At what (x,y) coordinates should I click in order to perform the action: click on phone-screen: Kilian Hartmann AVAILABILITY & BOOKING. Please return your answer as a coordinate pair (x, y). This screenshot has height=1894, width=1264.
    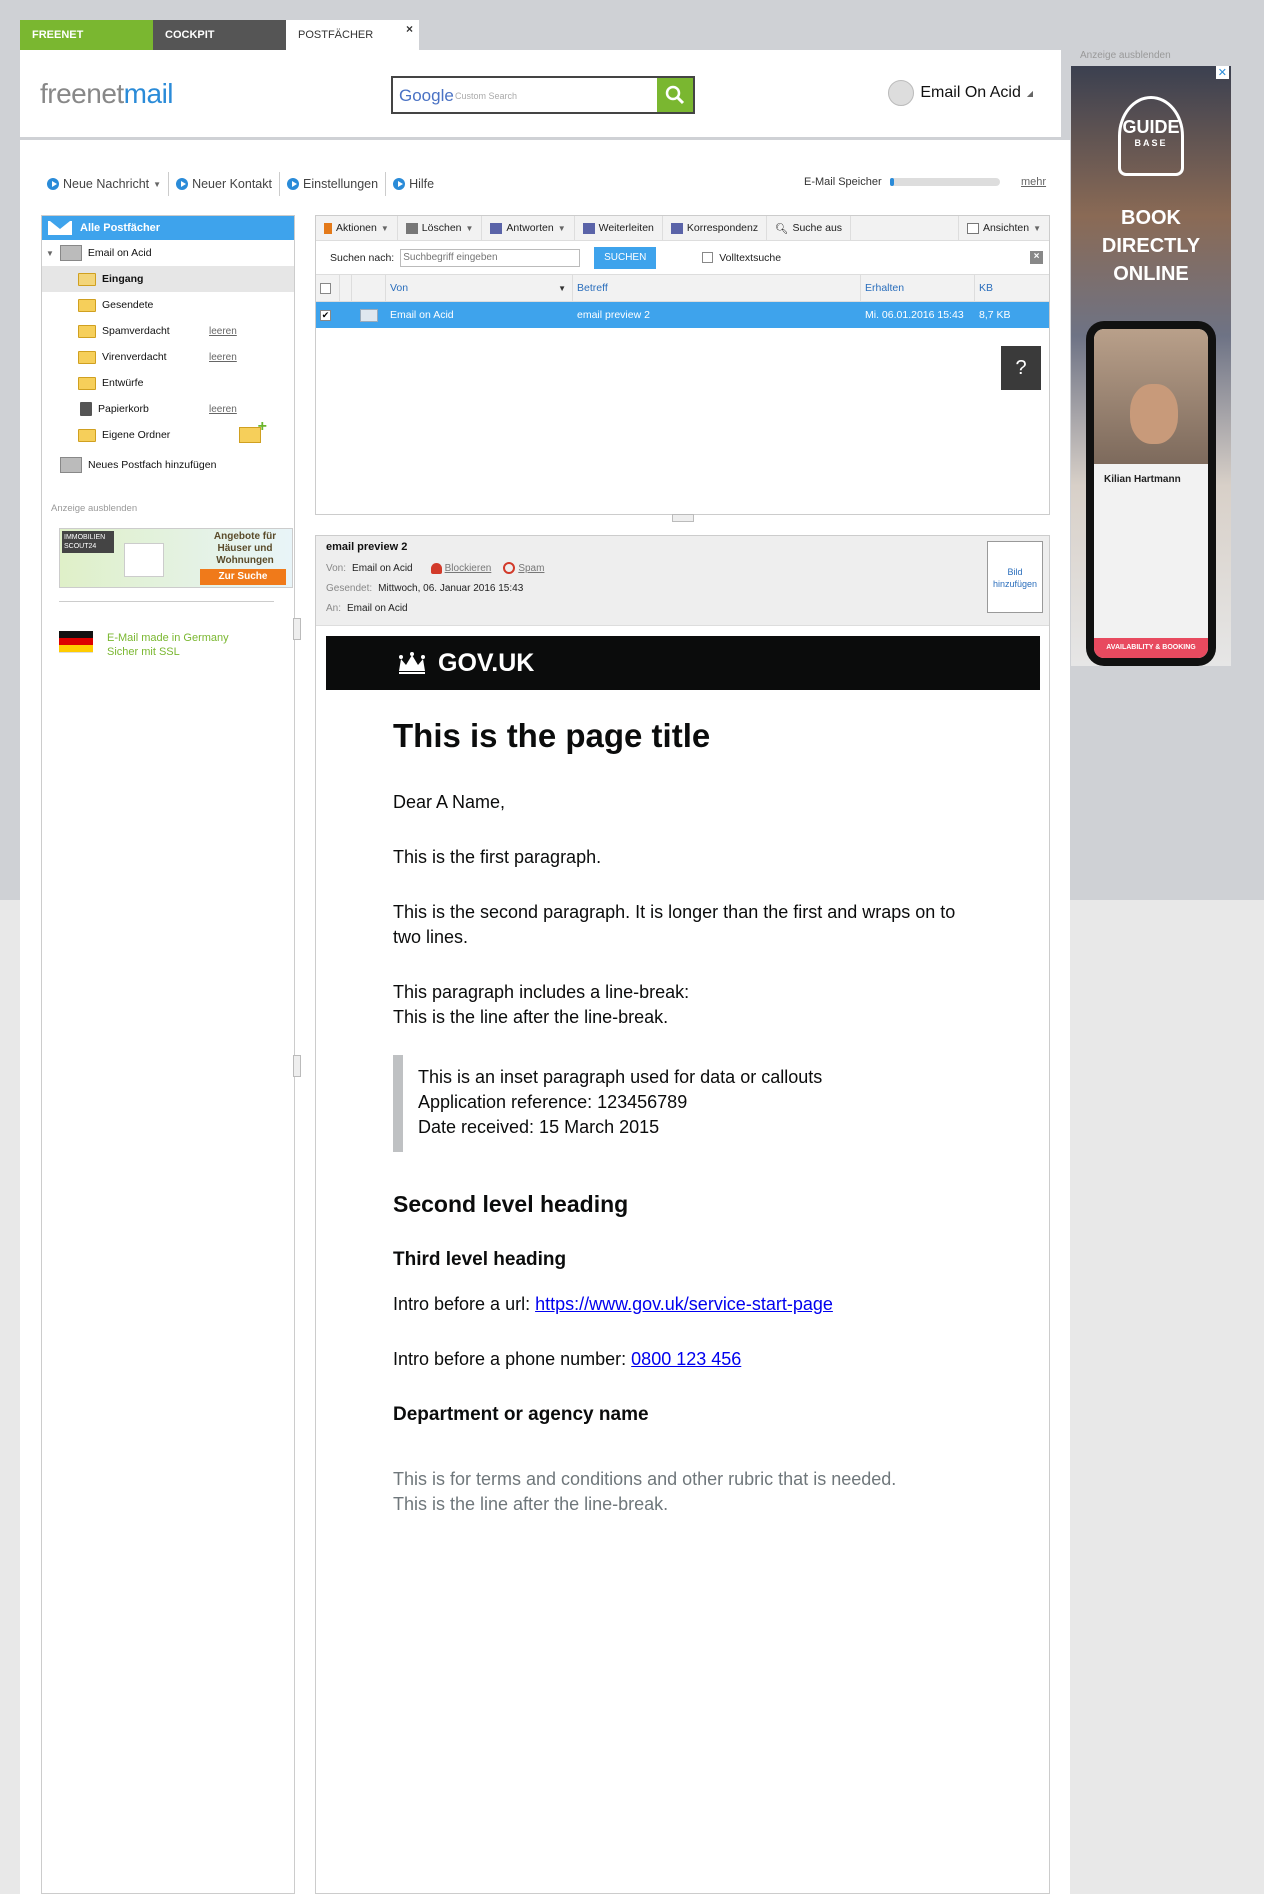
    Looking at the image, I should click on (1151, 493).